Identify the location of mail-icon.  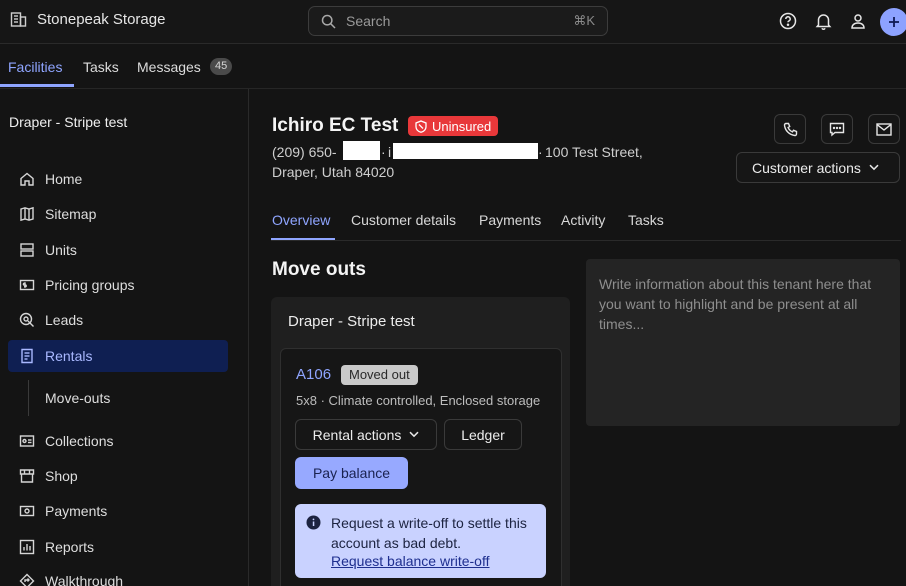
(884, 129).